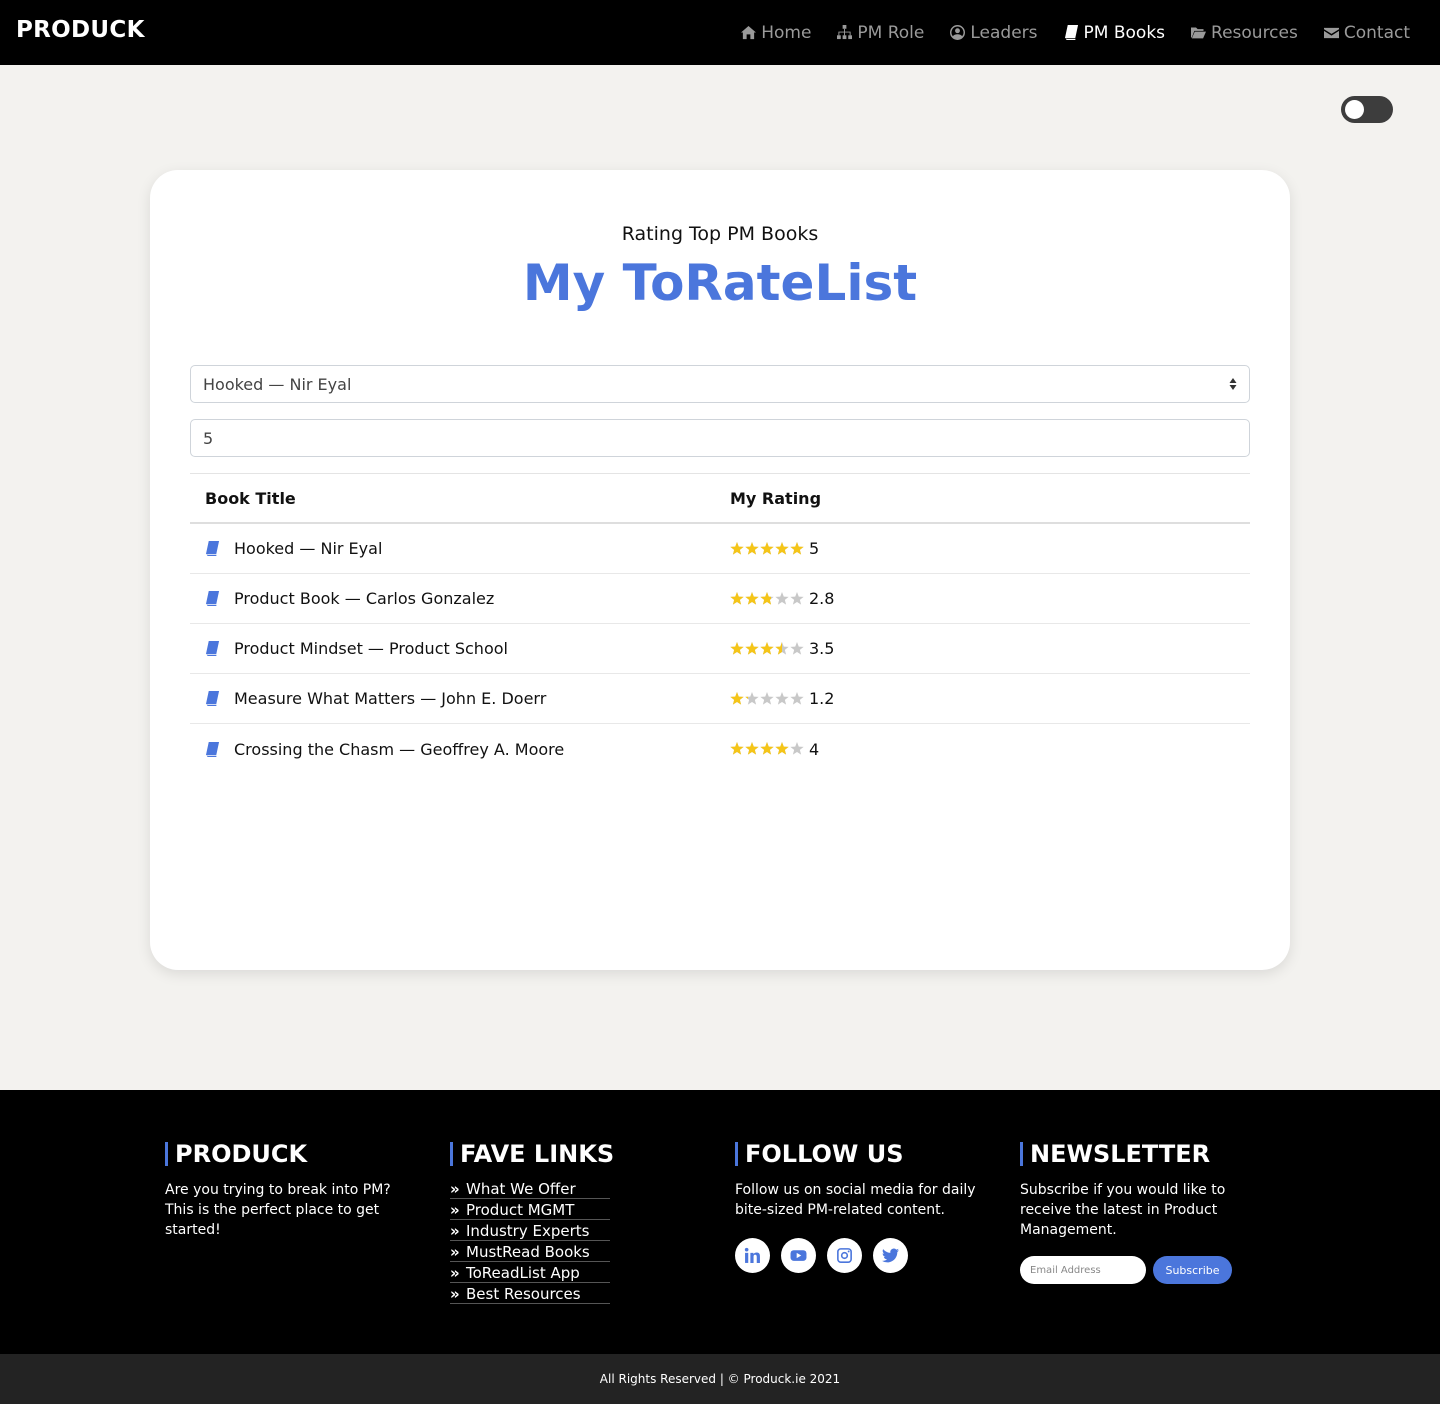 This screenshot has width=1440, height=1404. I want to click on footer-about-heading: PRODUCK, so click(290, 1154).